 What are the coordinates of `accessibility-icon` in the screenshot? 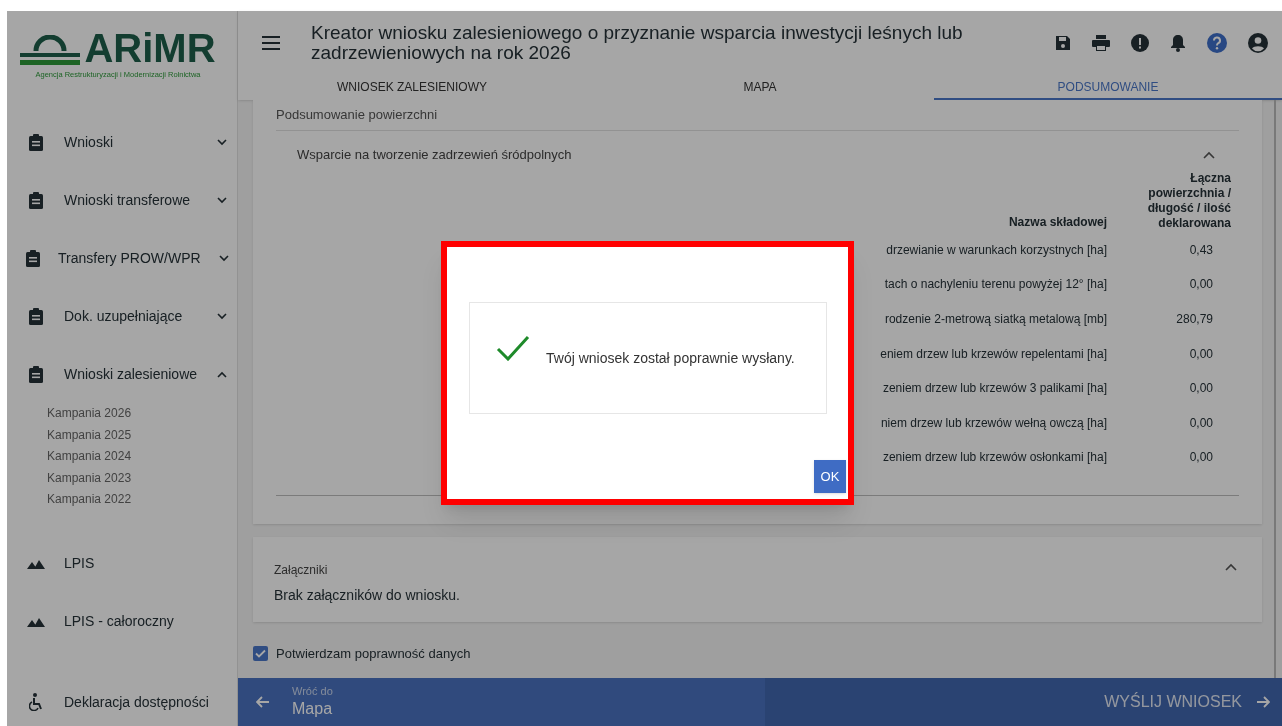 It's located at (36, 702).